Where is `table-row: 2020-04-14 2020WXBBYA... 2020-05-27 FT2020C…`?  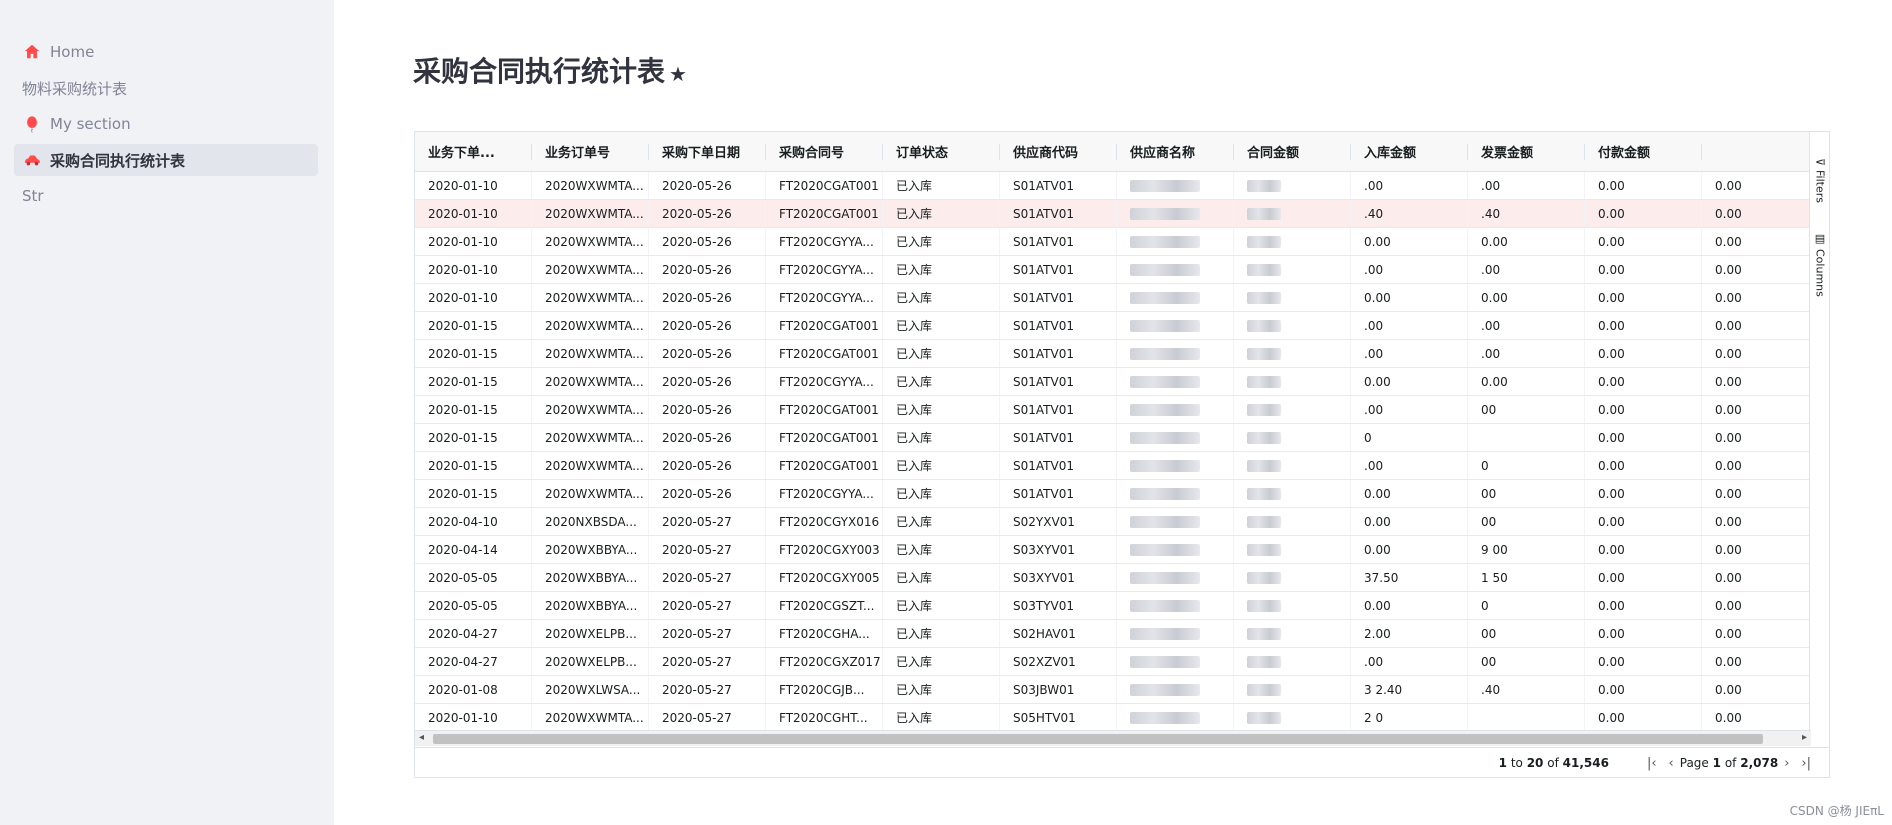 table-row: 2020-04-14 2020WXBBYA... 2020-05-27 FT2020C… is located at coordinates (1113, 550).